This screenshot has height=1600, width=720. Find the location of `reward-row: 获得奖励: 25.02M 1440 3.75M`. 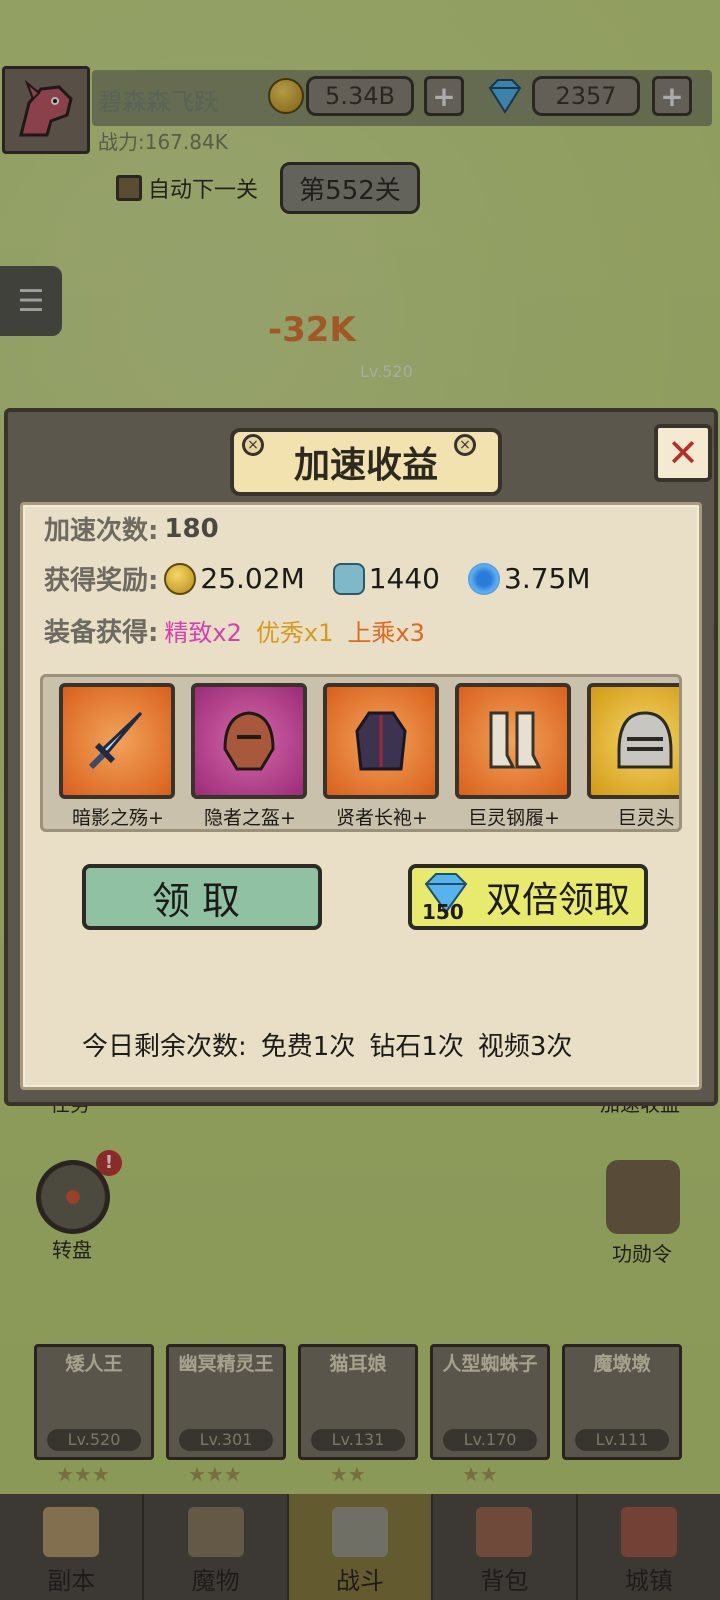

reward-row: 获得奖励: 25.02M 1440 3.75M is located at coordinates (331, 578).